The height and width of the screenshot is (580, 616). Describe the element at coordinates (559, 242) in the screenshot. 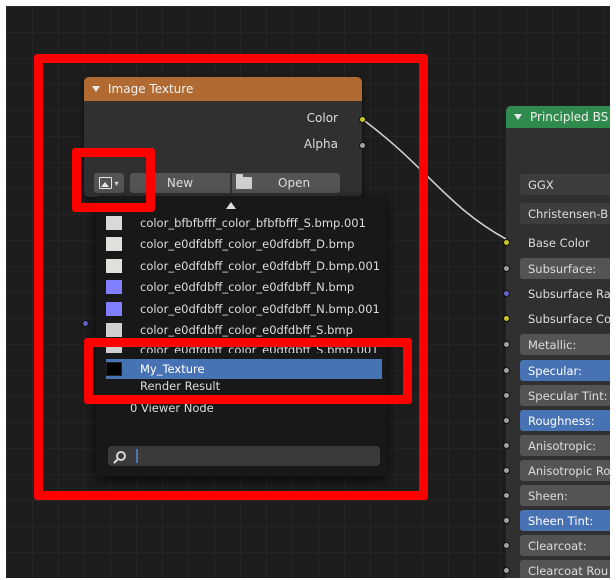

I see `base-color-label: Base Color` at that location.